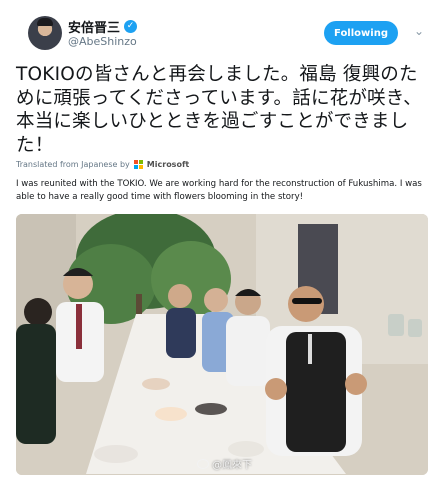 The width and height of the screenshot is (440, 481). Describe the element at coordinates (232, 465) in the screenshot. I see `watermark-text: @鳳來下` at that location.